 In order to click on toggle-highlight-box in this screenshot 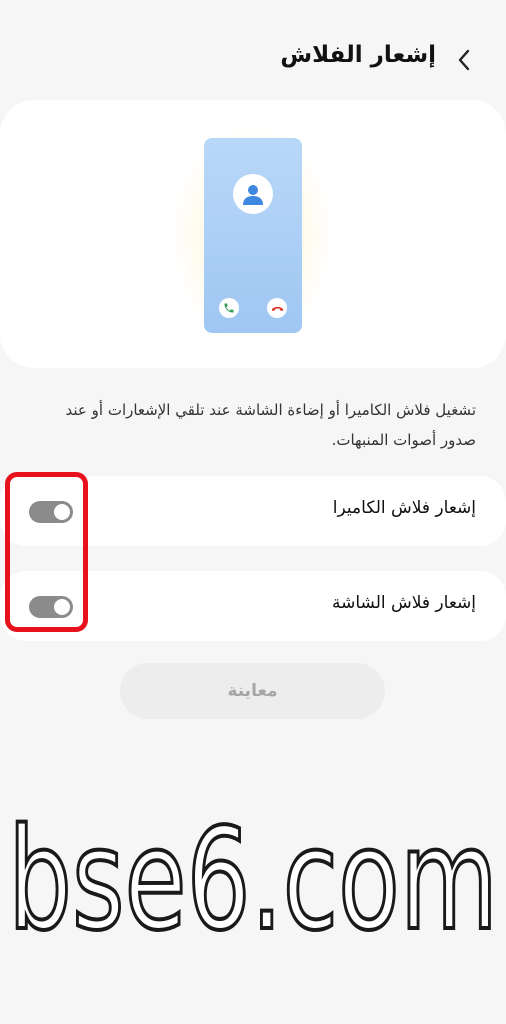, I will do `click(46, 552)`.